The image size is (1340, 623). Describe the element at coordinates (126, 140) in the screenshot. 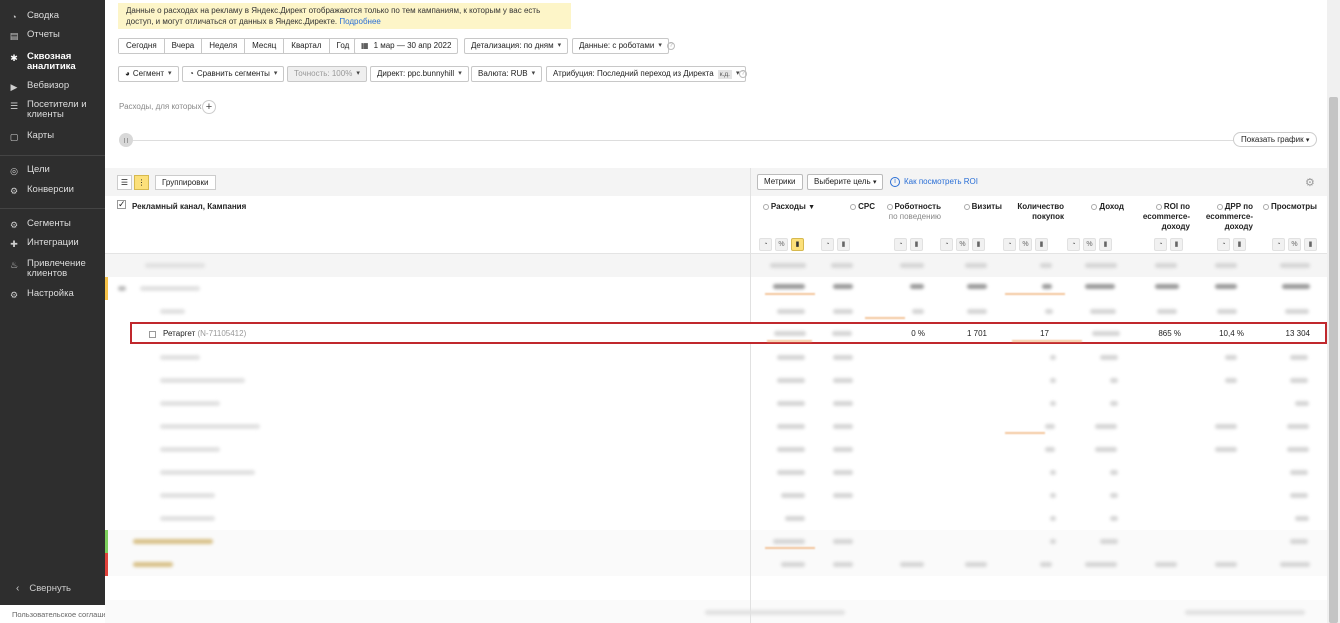

I see `timeline-handle` at that location.